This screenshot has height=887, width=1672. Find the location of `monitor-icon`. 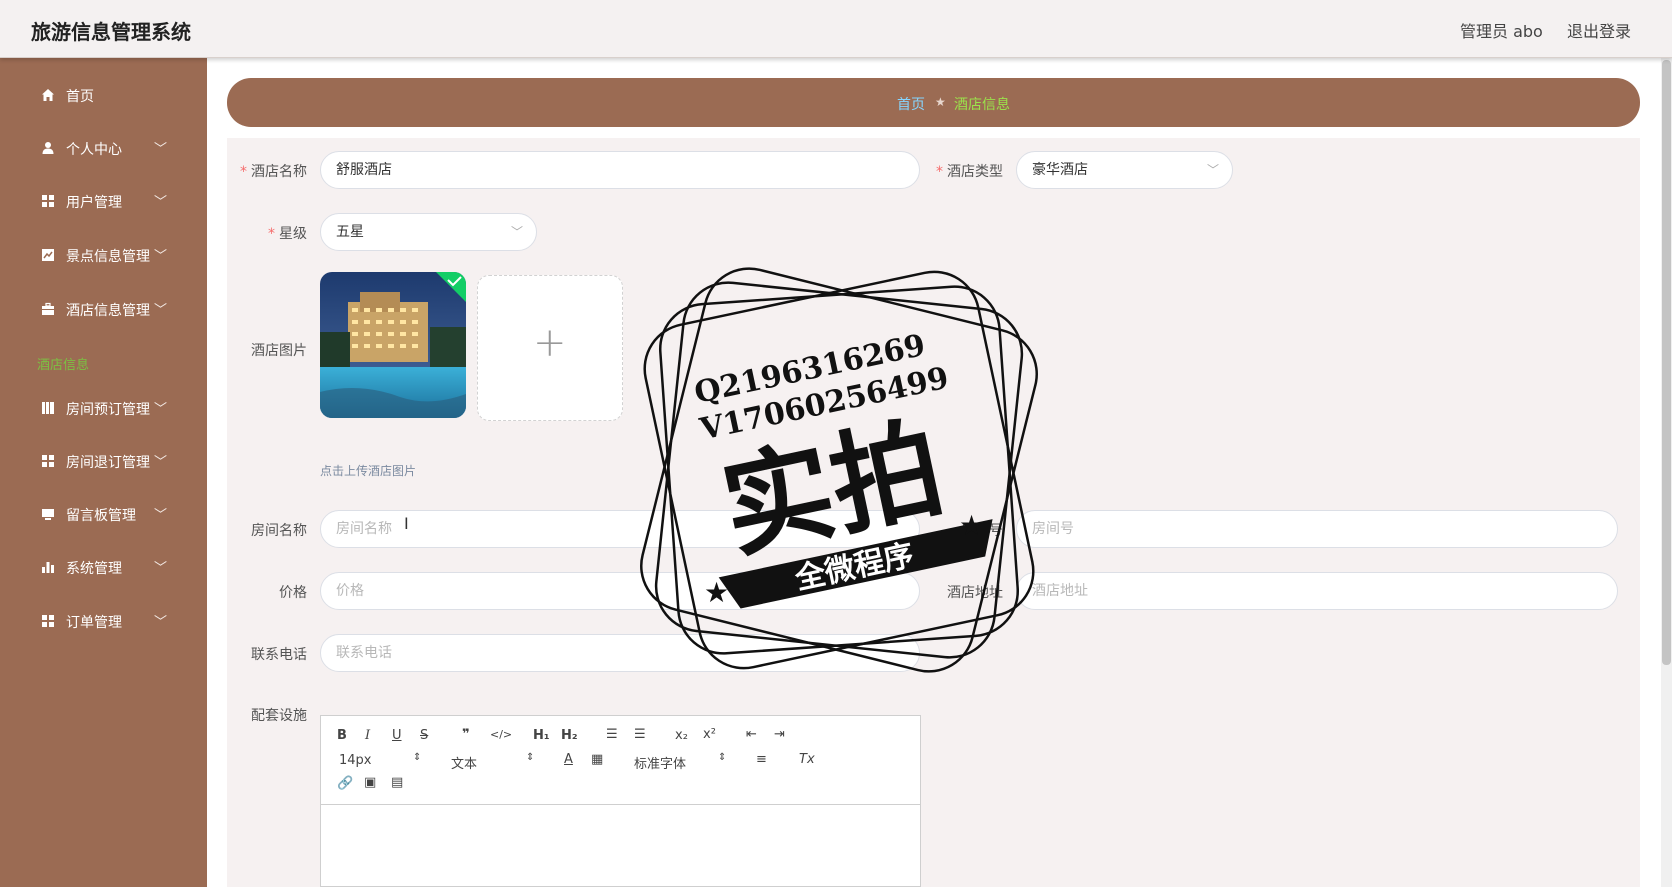

monitor-icon is located at coordinates (48, 514).